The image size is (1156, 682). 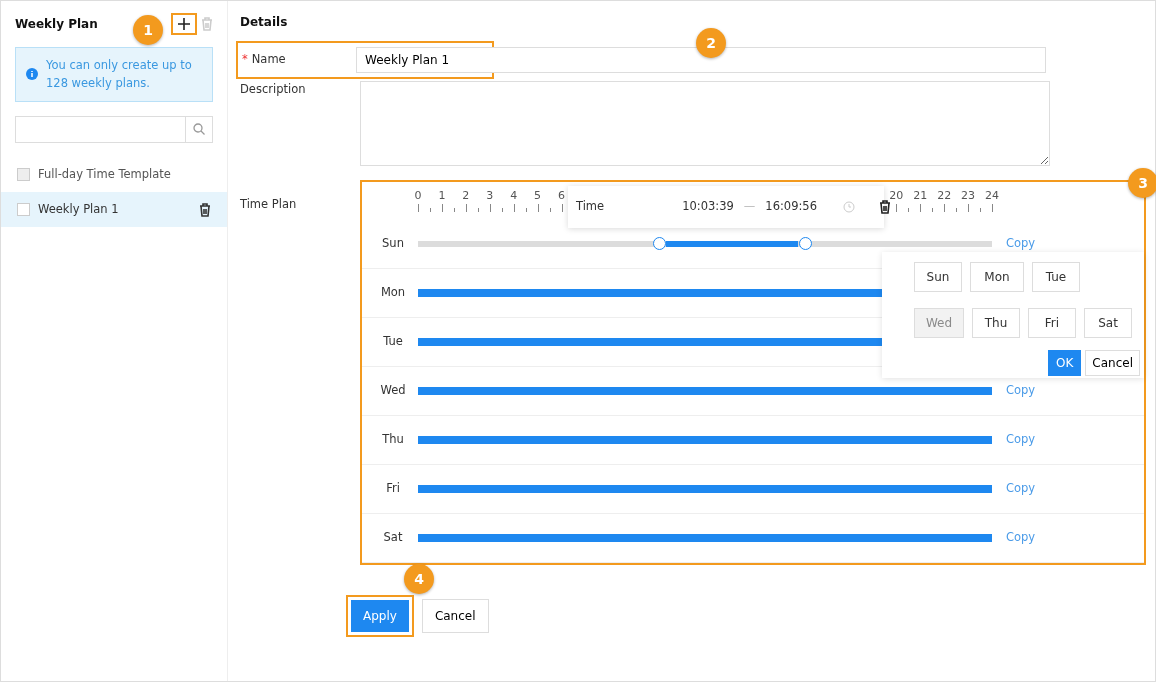 What do you see at coordinates (114, 210) in the screenshot?
I see `plan-list-item: Weekly Plan 1` at bounding box center [114, 210].